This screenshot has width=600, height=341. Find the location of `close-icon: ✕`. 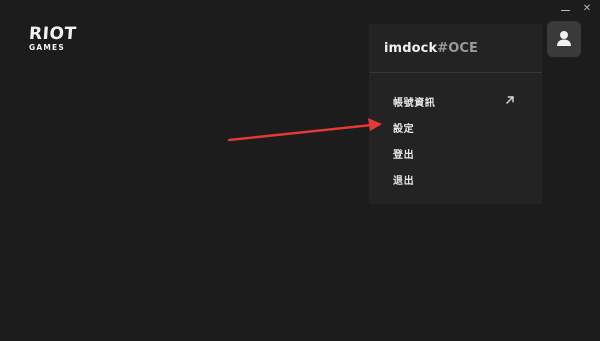

close-icon: ✕ is located at coordinates (587, 8).